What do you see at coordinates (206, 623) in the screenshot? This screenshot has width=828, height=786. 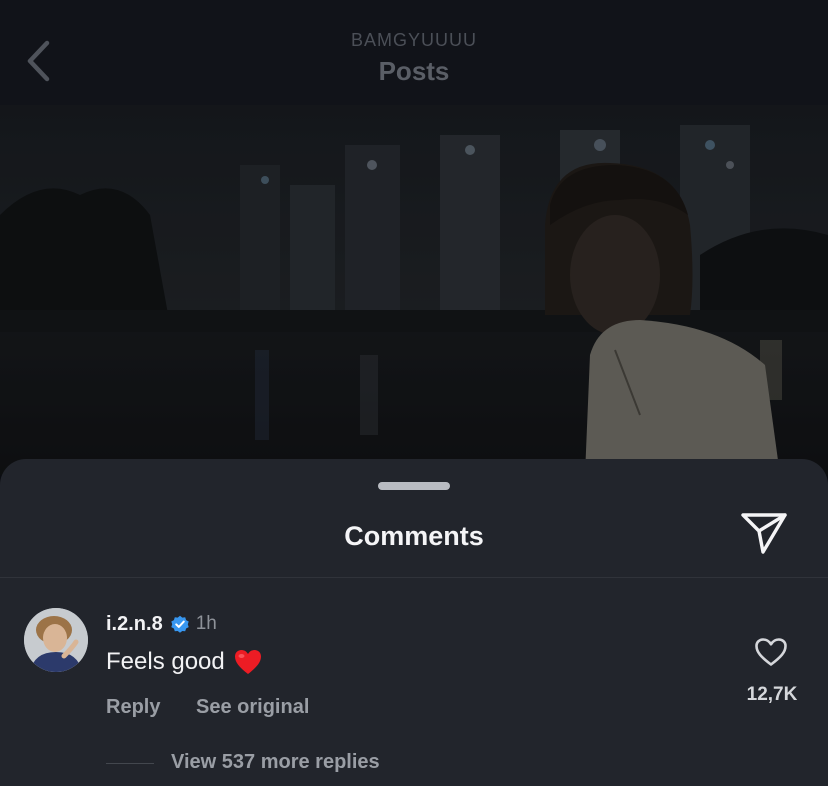 I see `comment-timestamp: 1h` at bounding box center [206, 623].